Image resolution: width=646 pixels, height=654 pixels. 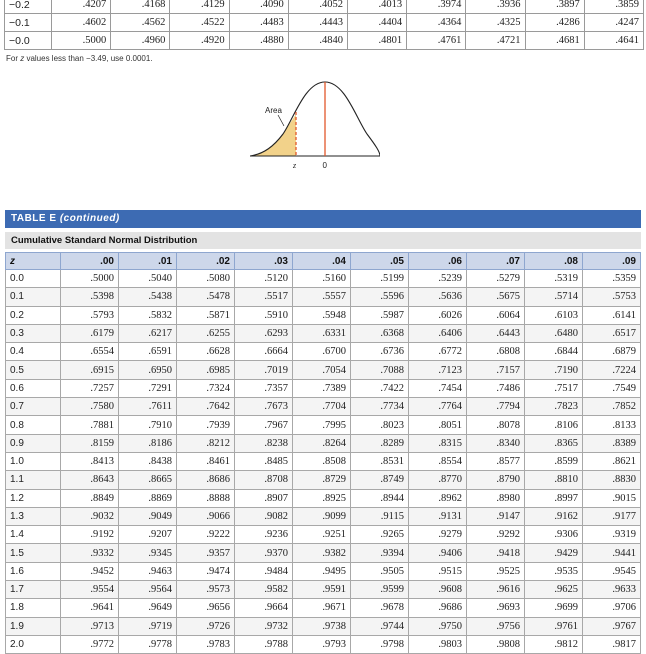 What do you see at coordinates (321, 297) in the screenshot?
I see `value-cell: .5557` at bounding box center [321, 297].